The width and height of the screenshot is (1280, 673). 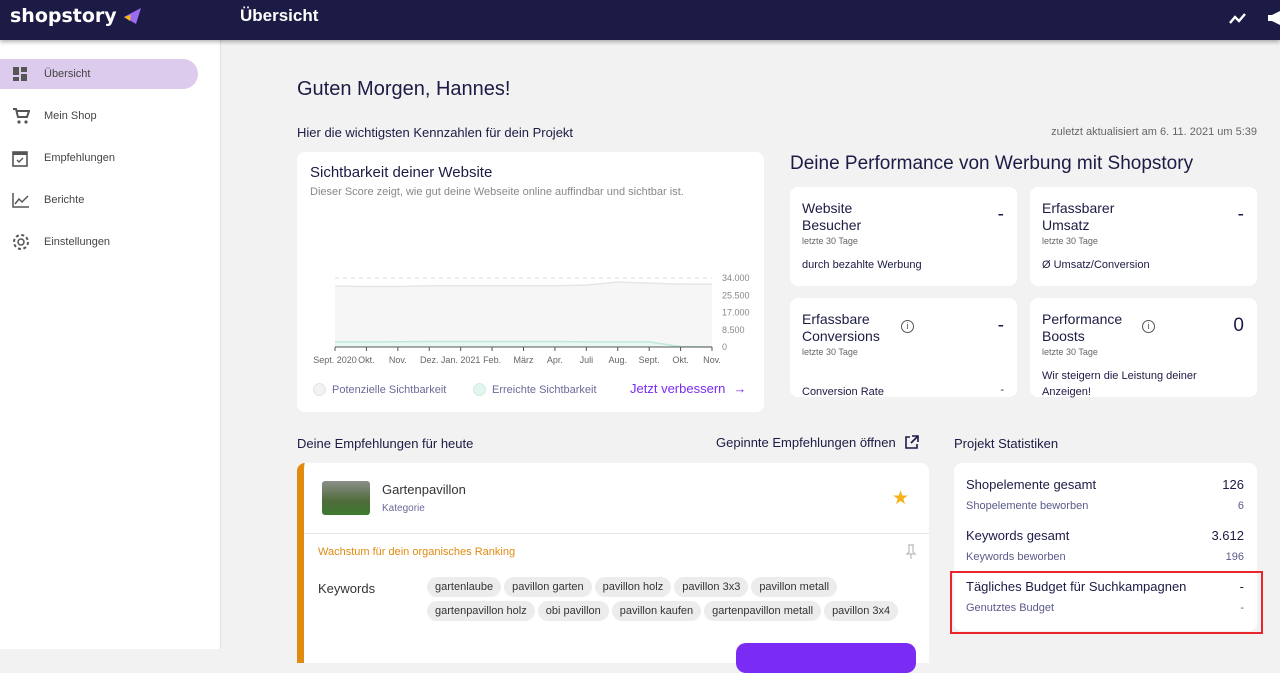 I want to click on label: Empfehlungen, so click(x=79, y=158).